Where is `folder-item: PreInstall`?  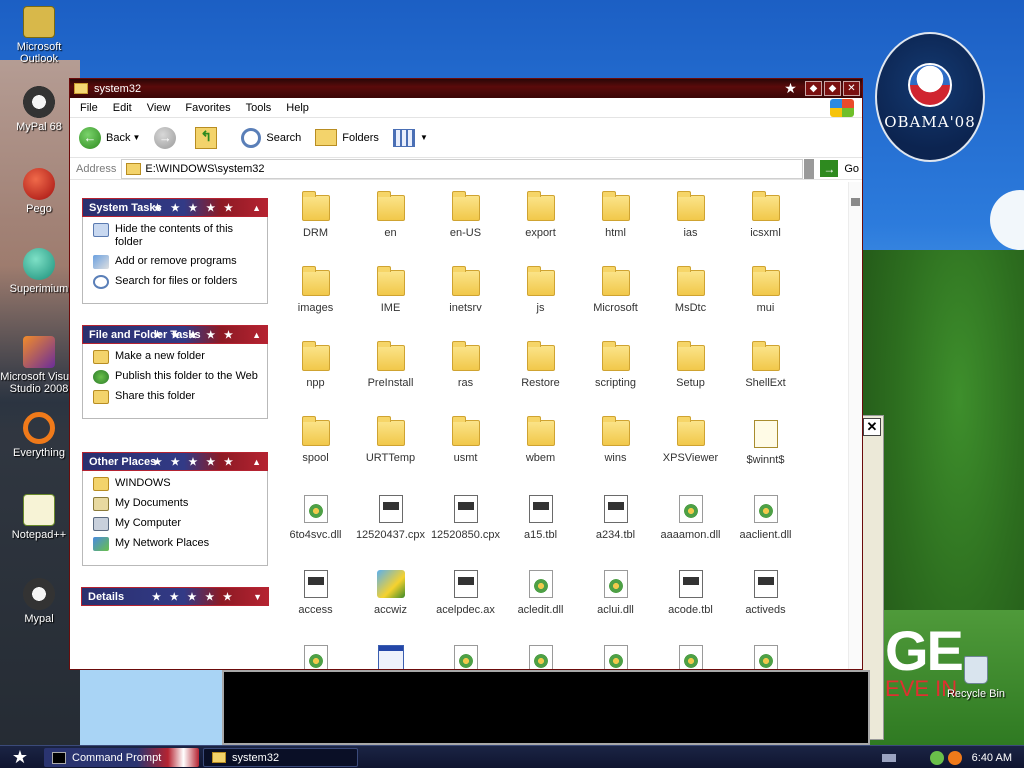
folder-item: PreInstall is located at coordinates (390, 365).